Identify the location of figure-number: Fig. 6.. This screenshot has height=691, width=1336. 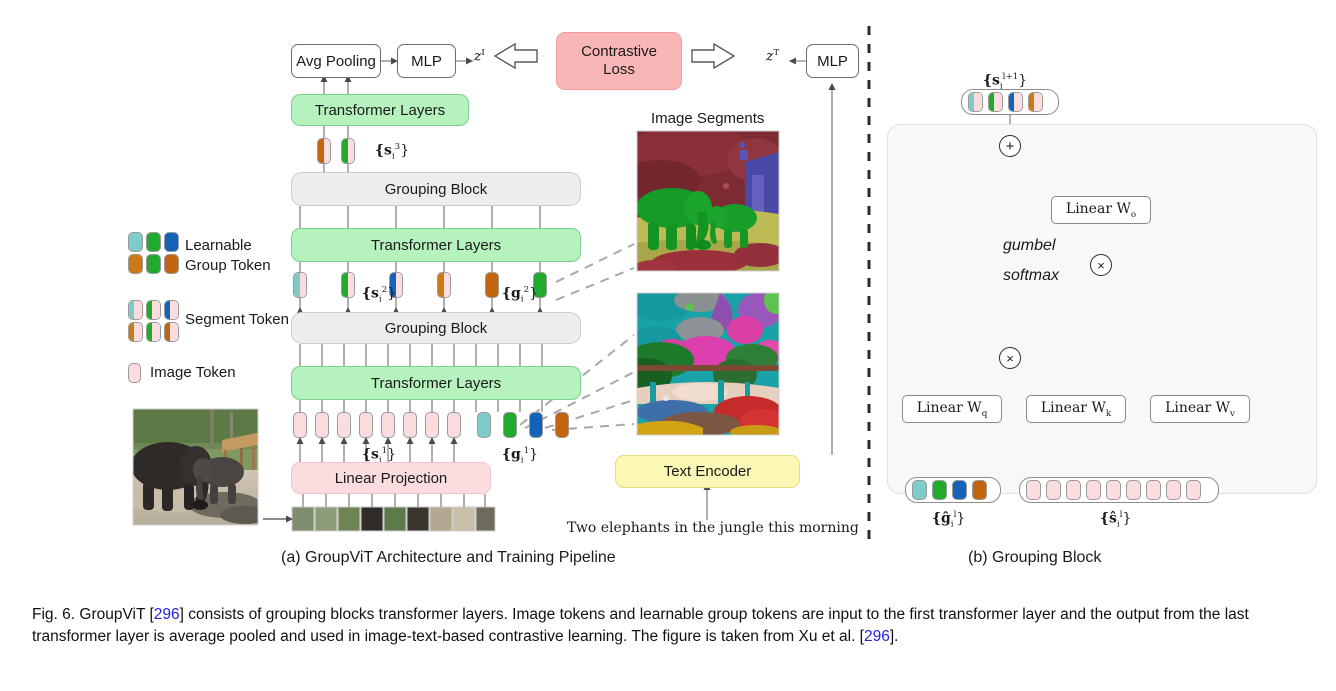
(54, 614).